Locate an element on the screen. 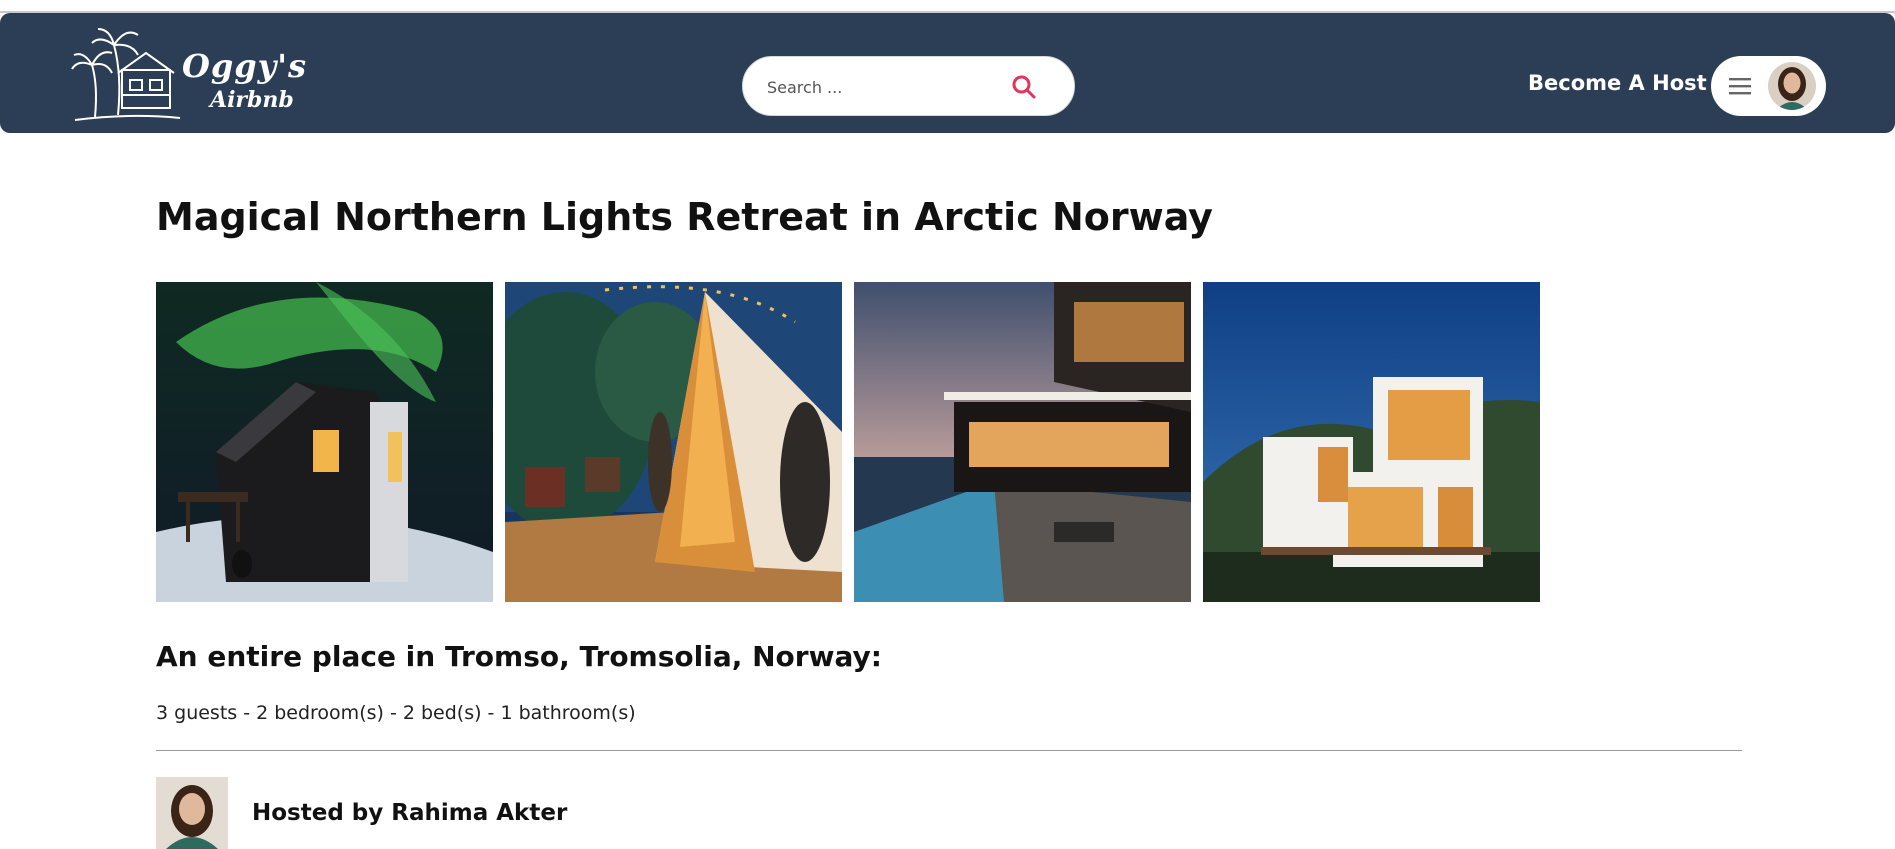  hamburger-menu-icon is located at coordinates (1740, 86).